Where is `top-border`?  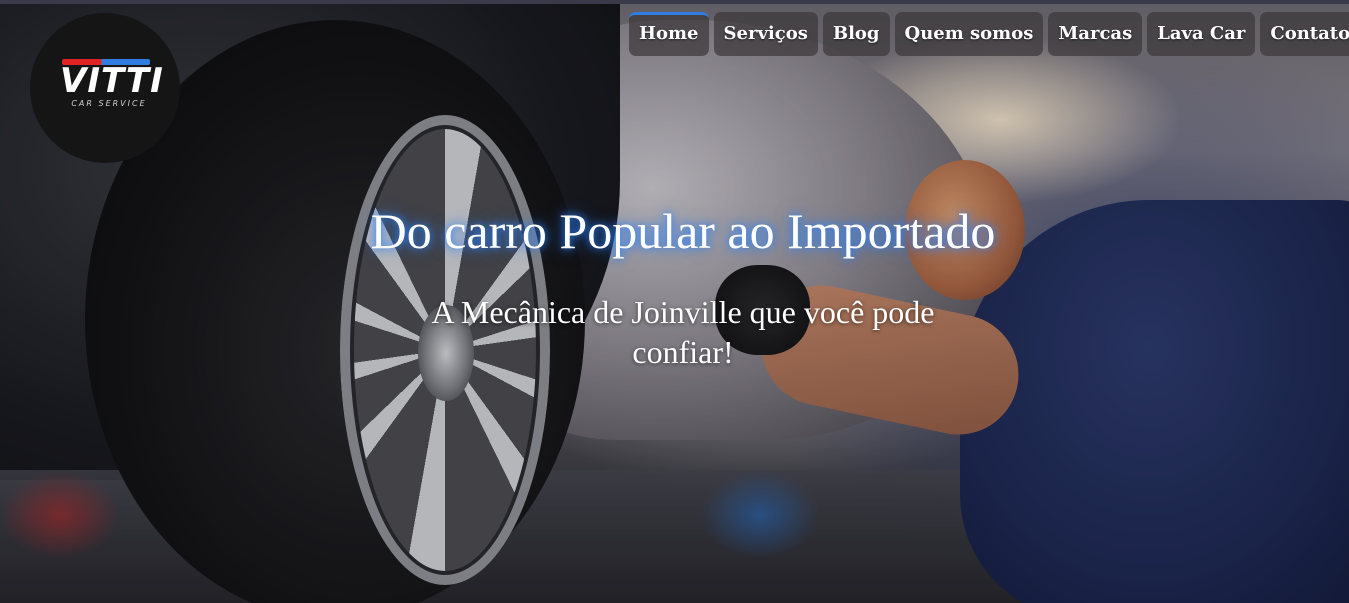 top-border is located at coordinates (674, 2).